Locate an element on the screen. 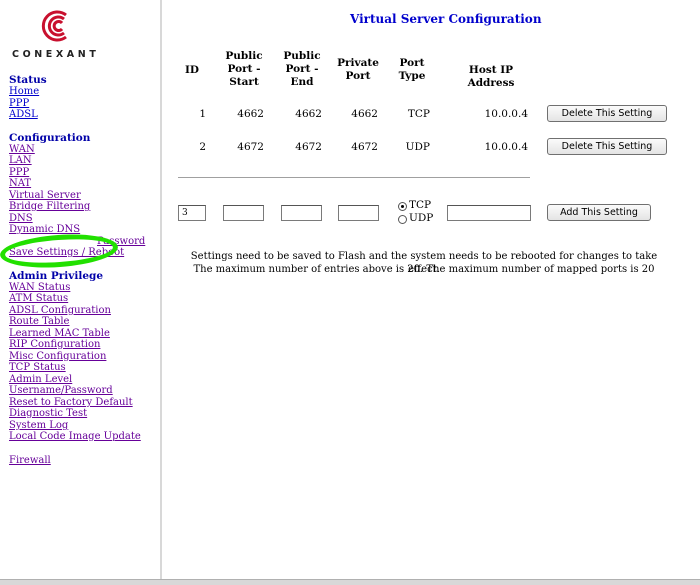 The height and width of the screenshot is (585, 700). row1-host-ip: 10.0.0.4 is located at coordinates (506, 114).